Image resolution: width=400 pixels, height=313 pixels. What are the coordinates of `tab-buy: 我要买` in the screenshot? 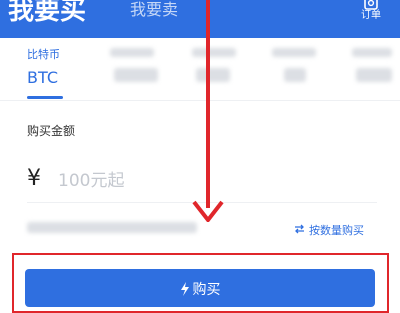 It's located at (47, 14).